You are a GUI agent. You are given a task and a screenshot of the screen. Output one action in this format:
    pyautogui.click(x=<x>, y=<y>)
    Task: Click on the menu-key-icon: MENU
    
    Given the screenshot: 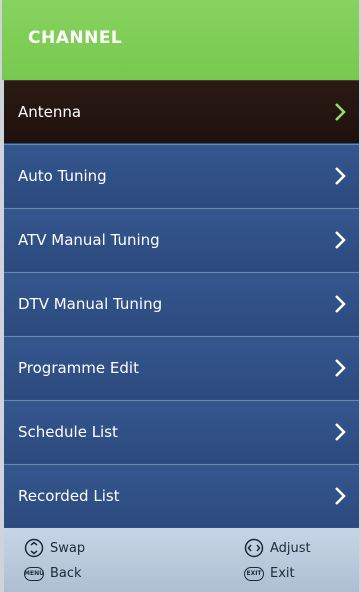 What is the action you would take?
    pyautogui.click(x=34, y=573)
    